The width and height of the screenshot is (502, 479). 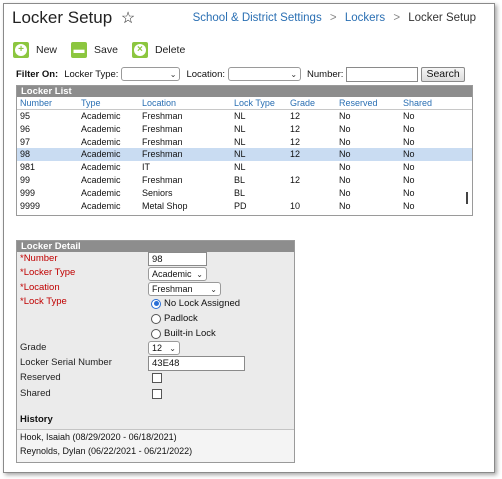 I want to click on cell-number: 95, so click(x=25, y=116).